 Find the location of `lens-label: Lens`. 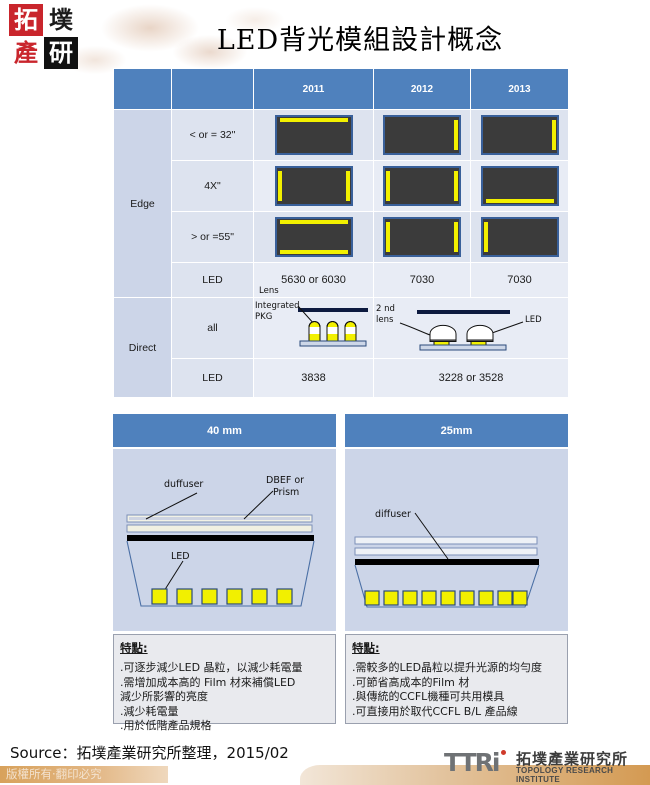

lens-label: Lens is located at coordinates (269, 291).